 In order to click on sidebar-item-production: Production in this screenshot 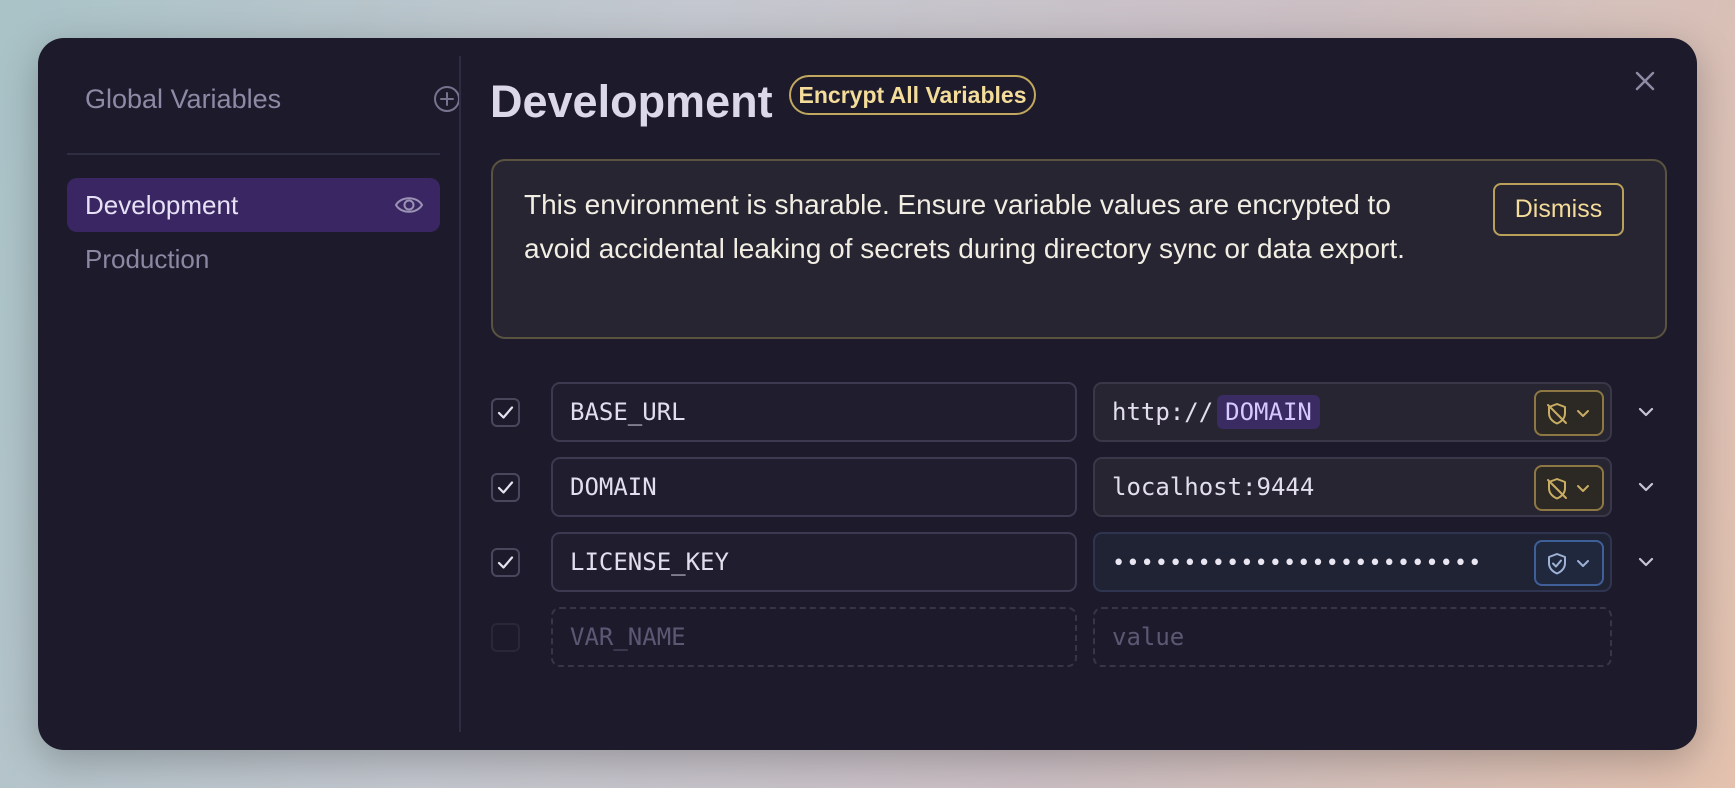, I will do `click(253, 259)`.